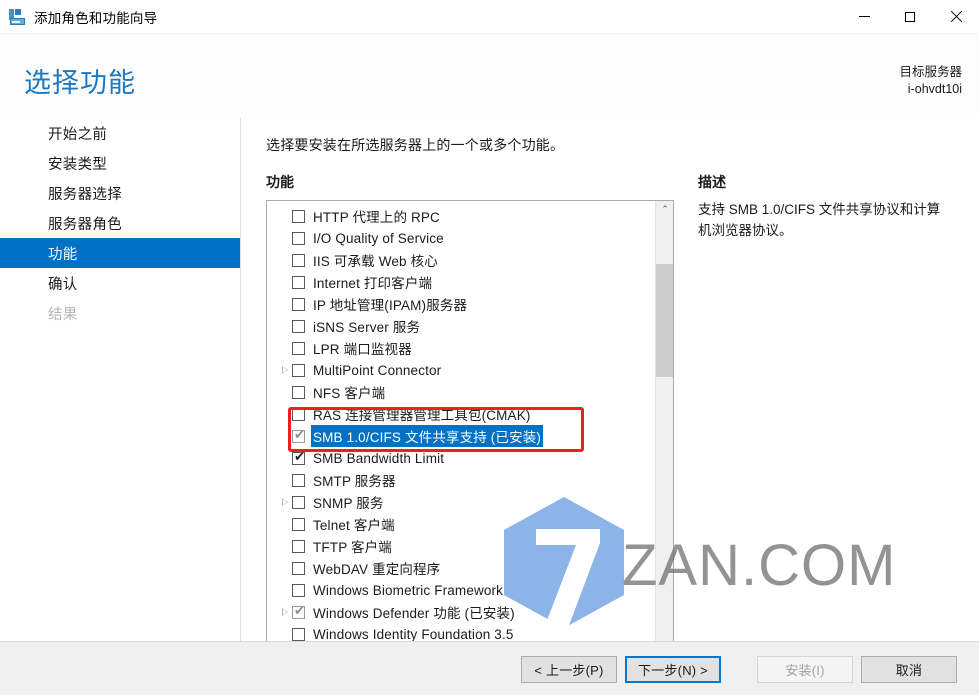 The image size is (979, 695). Describe the element at coordinates (390, 305) in the screenshot. I see `feature-label: IP 地址管理(IPAM)服务器` at that location.